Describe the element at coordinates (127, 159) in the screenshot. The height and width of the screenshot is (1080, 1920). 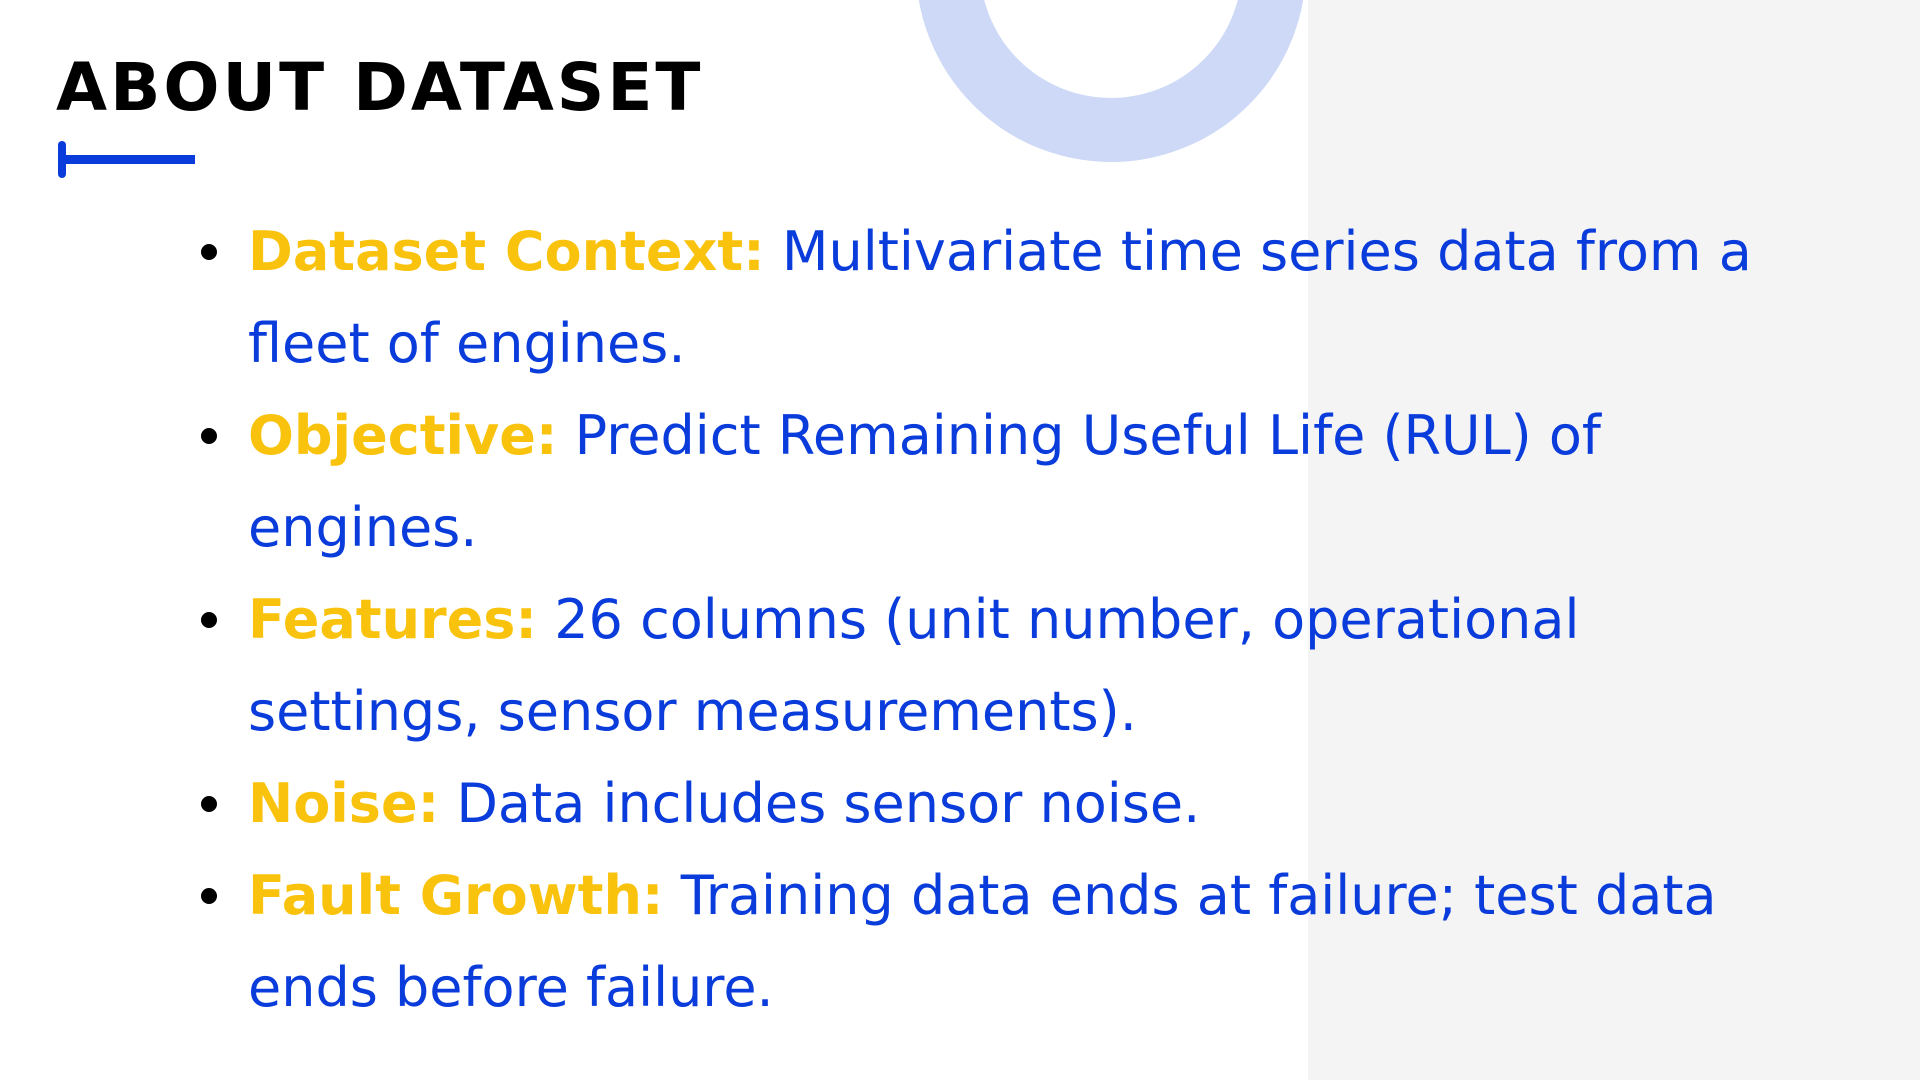
I see `title-underline` at that location.